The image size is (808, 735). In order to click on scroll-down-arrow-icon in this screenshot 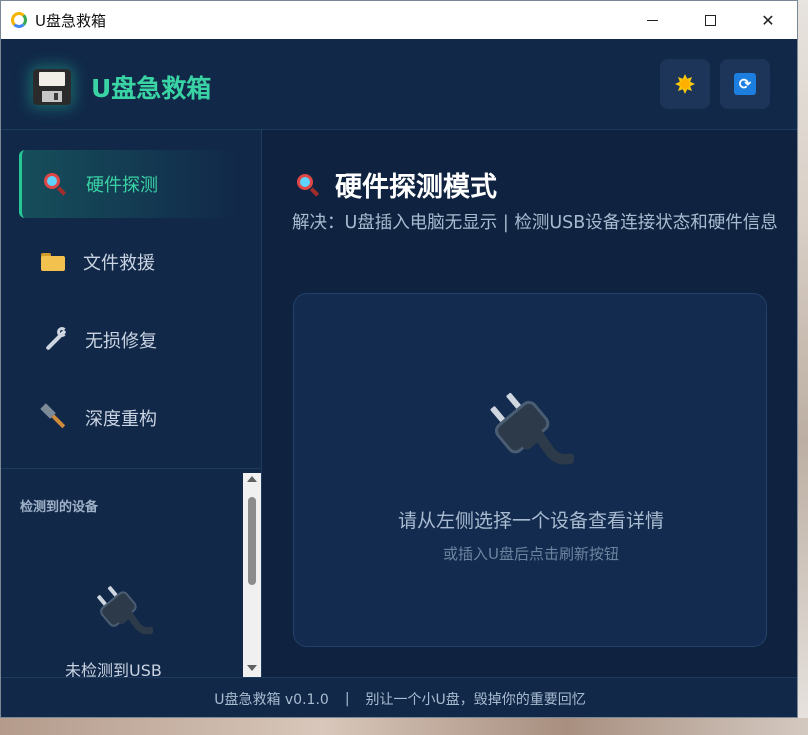, I will do `click(252, 668)`.